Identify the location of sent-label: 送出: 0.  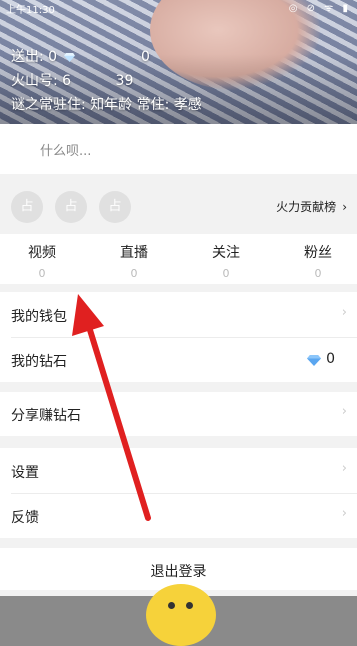
(34, 57).